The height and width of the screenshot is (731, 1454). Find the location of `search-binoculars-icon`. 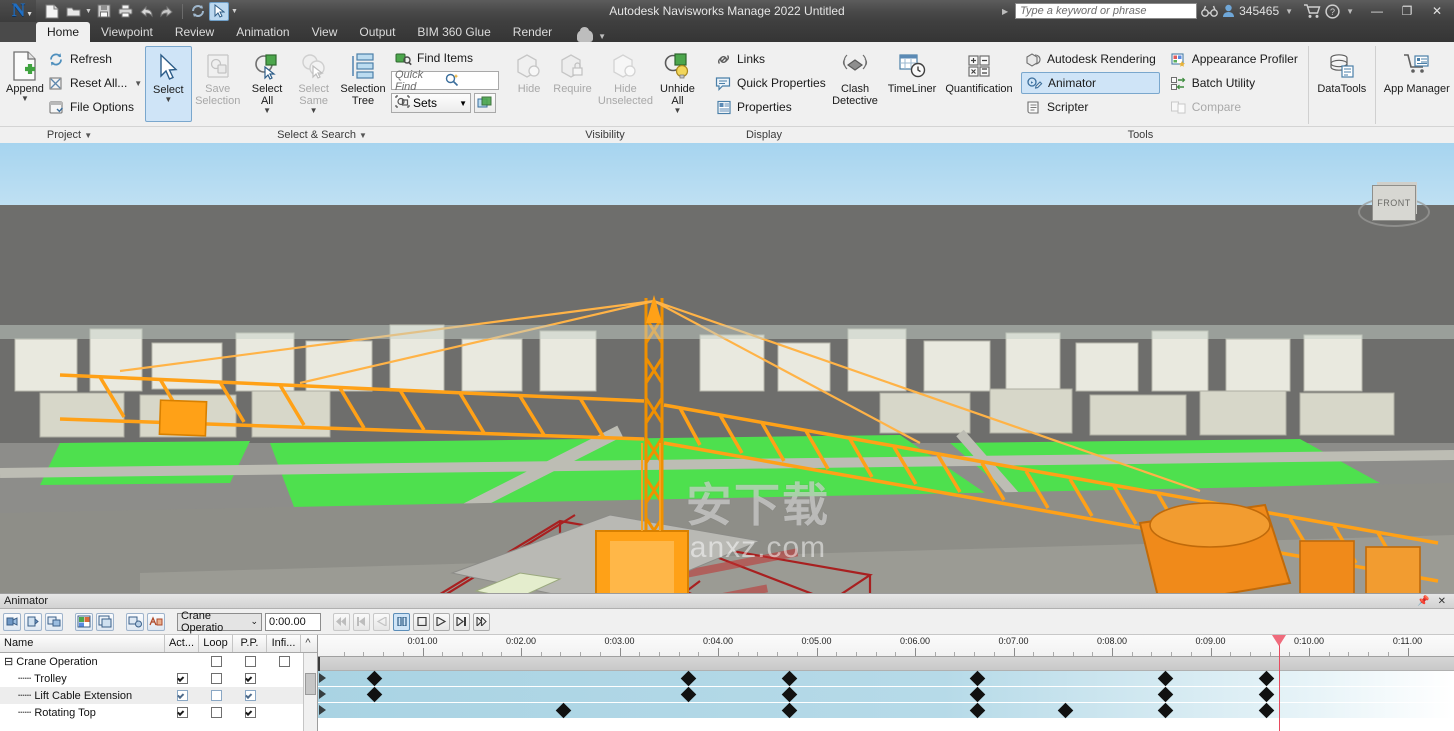

search-binoculars-icon is located at coordinates (1210, 11).